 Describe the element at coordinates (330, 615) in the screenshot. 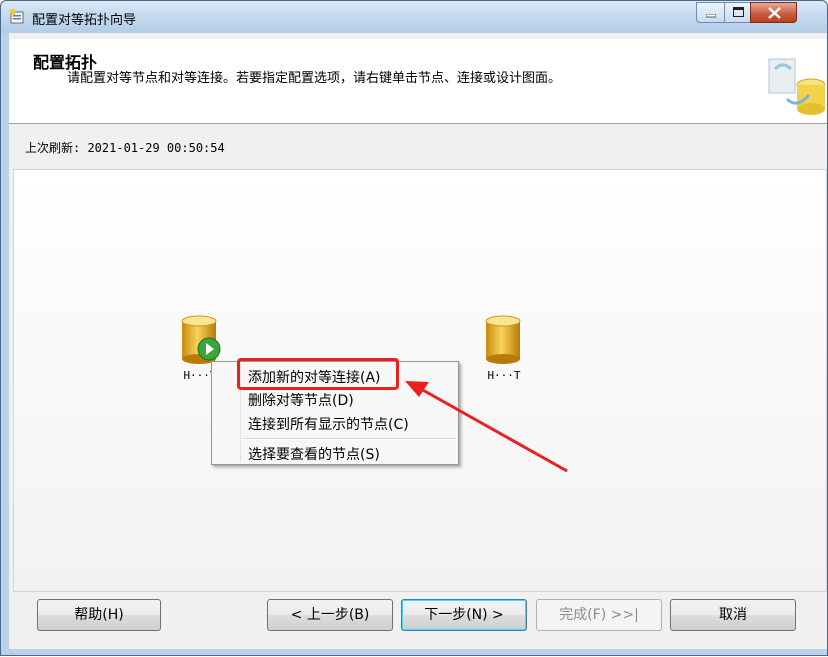

I see `back-button: < 上一步(B)` at that location.